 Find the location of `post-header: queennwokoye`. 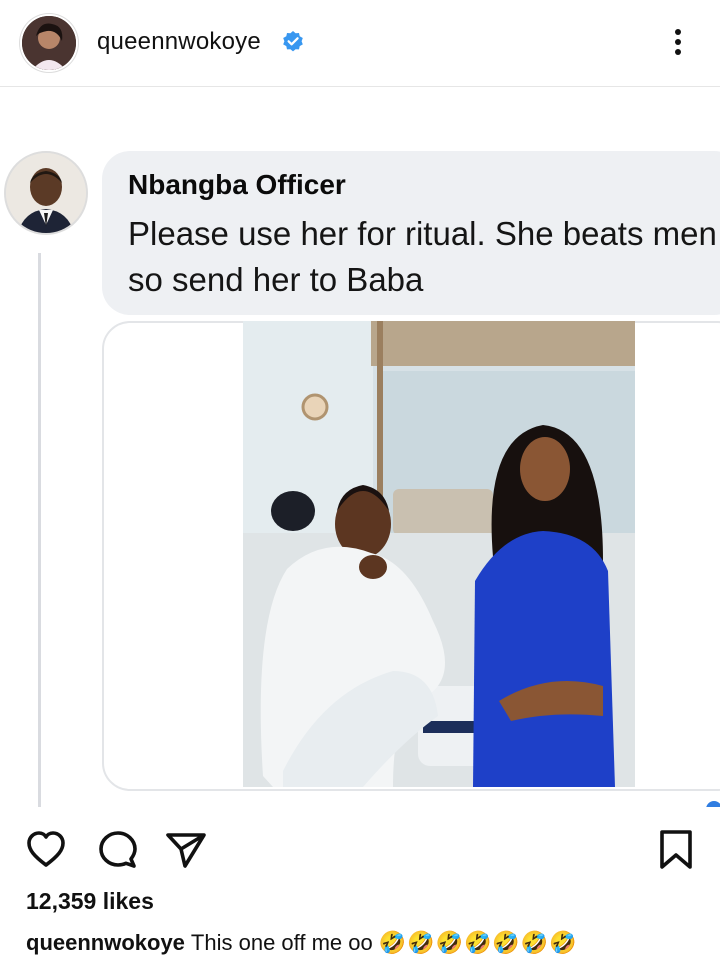

post-header: queennwokoye is located at coordinates (360, 43).